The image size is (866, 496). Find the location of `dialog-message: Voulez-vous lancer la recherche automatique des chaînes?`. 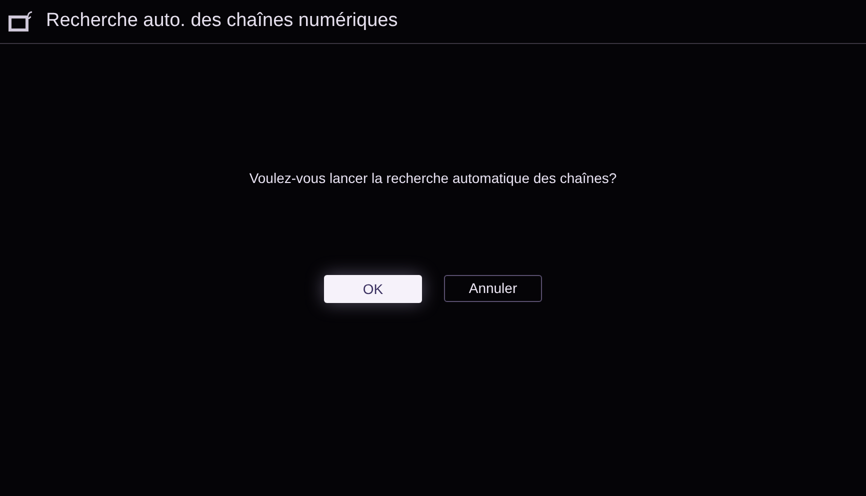

dialog-message: Voulez-vous lancer la recherche automatique des chaînes? is located at coordinates (433, 178).